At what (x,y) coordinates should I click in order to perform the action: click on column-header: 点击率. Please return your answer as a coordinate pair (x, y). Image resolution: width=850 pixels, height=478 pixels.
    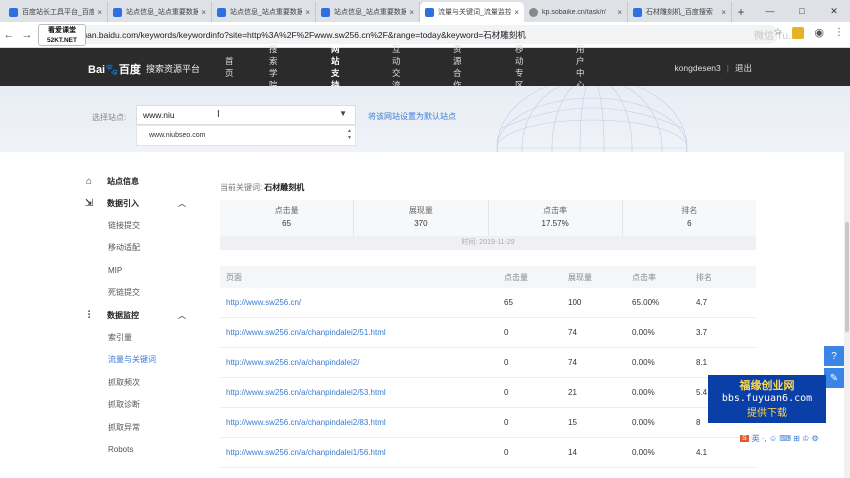
    Looking at the image, I should click on (664, 277).